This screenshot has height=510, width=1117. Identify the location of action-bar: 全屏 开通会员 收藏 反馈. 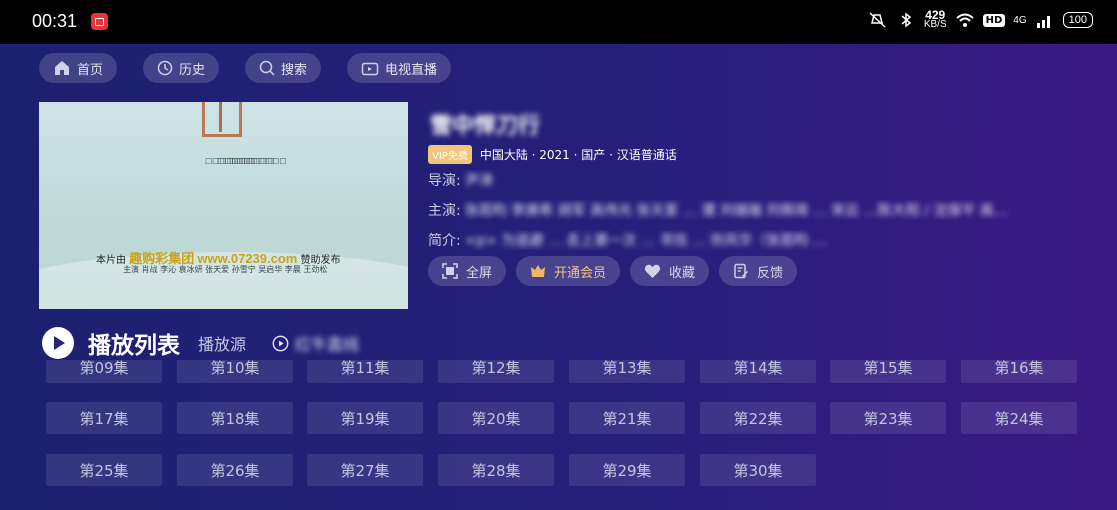
(613, 271).